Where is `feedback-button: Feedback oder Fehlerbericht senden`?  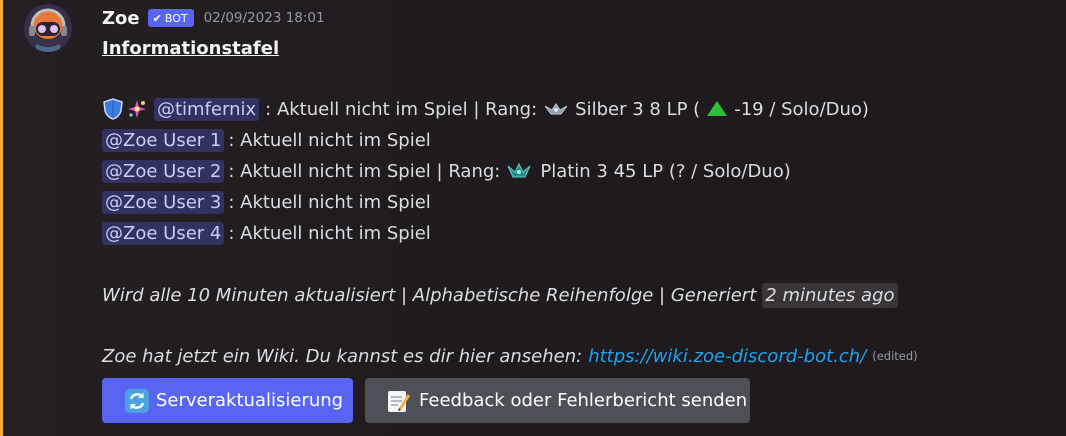
feedback-button: Feedback oder Fehlerbericht senden is located at coordinates (557, 400).